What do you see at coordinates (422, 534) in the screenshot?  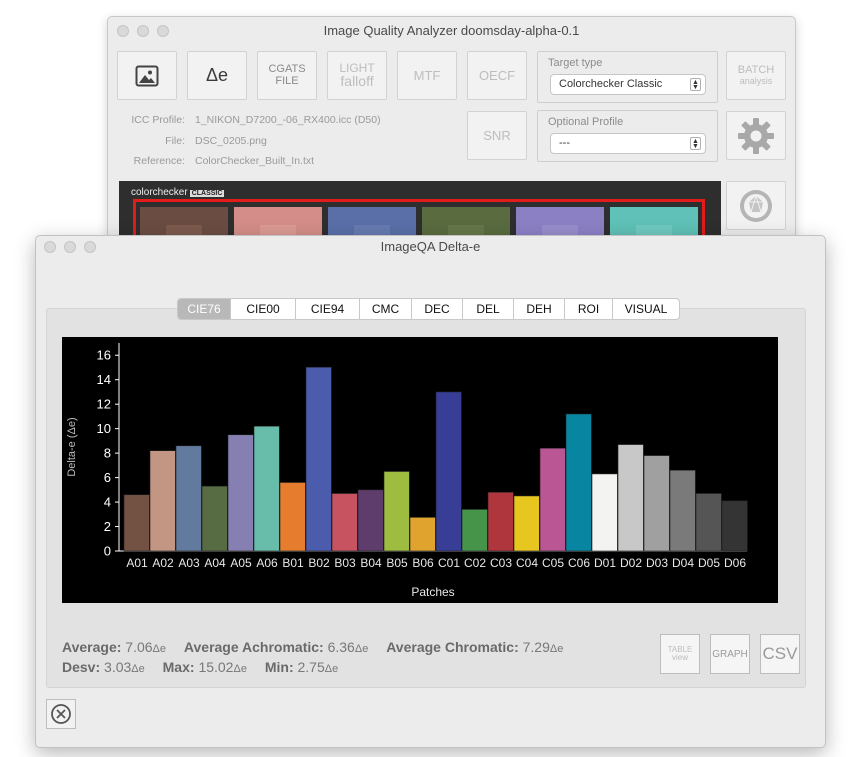 I see `bar-b06` at bounding box center [422, 534].